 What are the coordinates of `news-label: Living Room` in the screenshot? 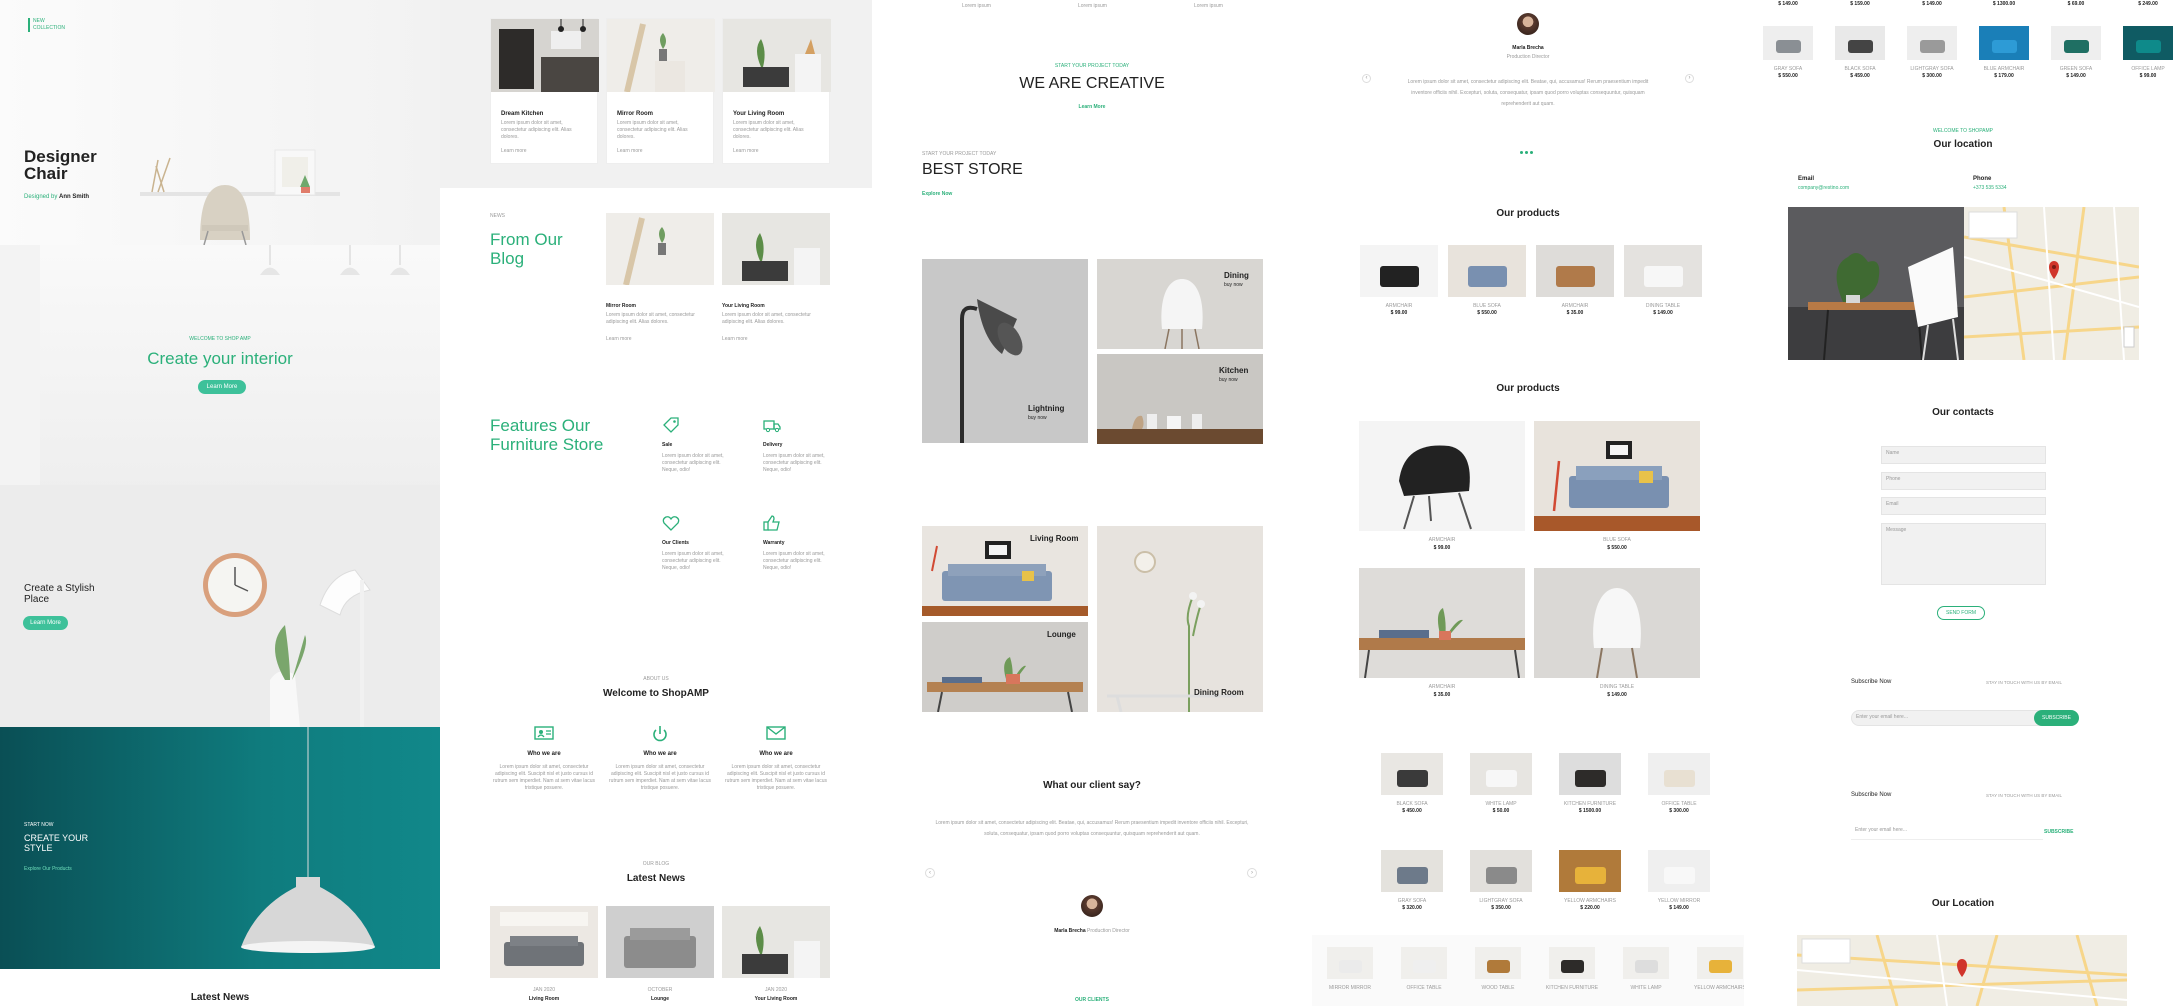 It's located at (544, 999).